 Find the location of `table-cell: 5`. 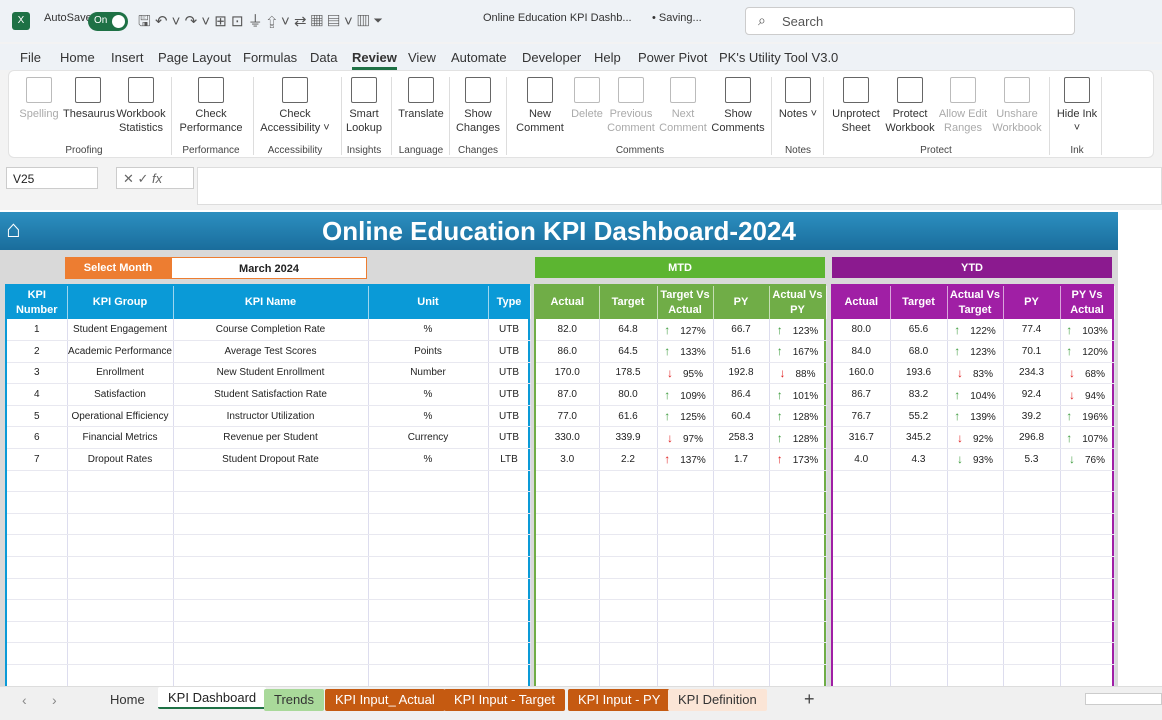

table-cell: 5 is located at coordinates (37, 416).